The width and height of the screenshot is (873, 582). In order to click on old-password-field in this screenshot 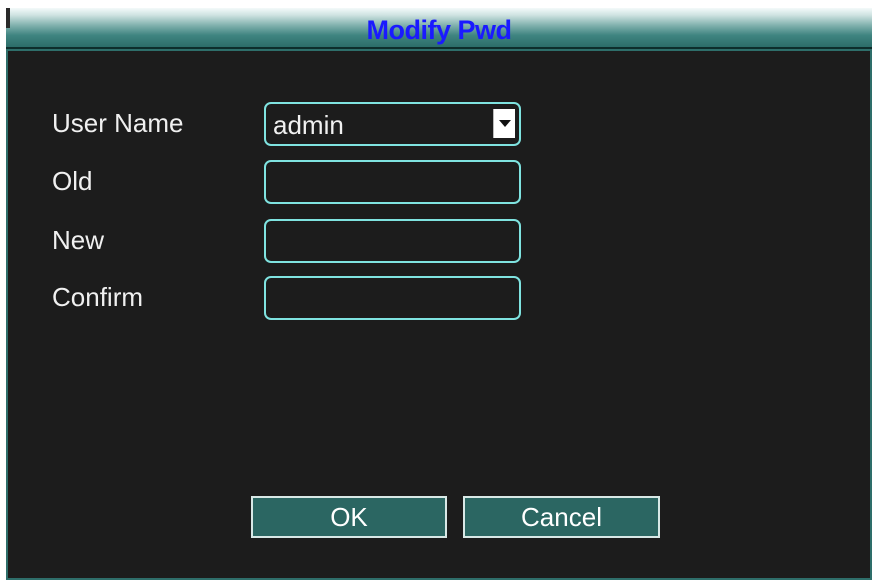, I will do `click(392, 182)`.